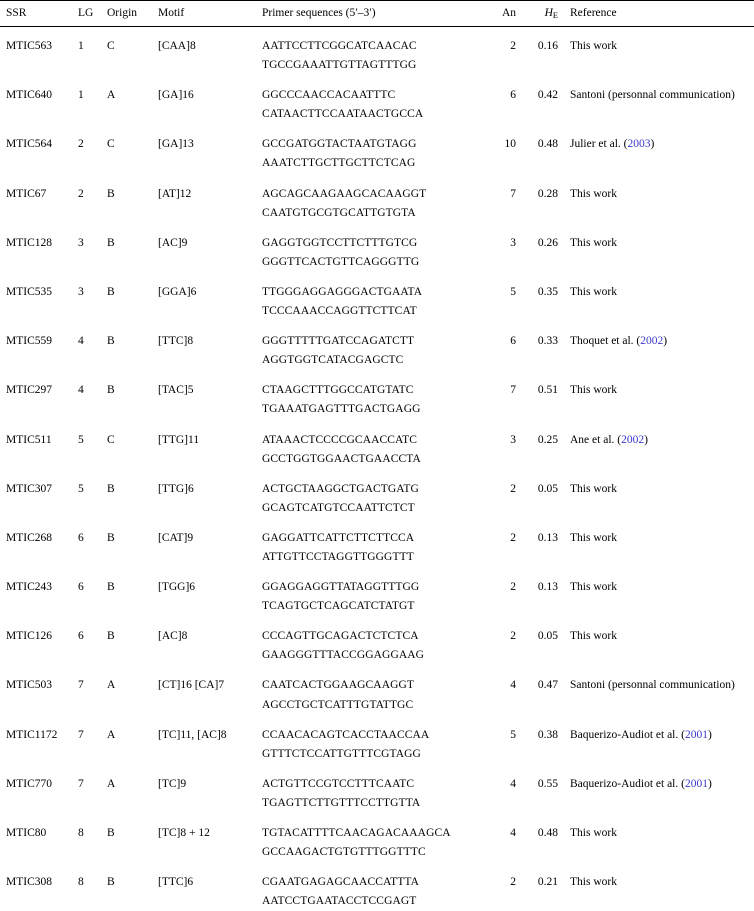 This screenshot has height=911, width=754. Describe the element at coordinates (500, 689) in the screenshot. I see `cell-an: 4` at that location.